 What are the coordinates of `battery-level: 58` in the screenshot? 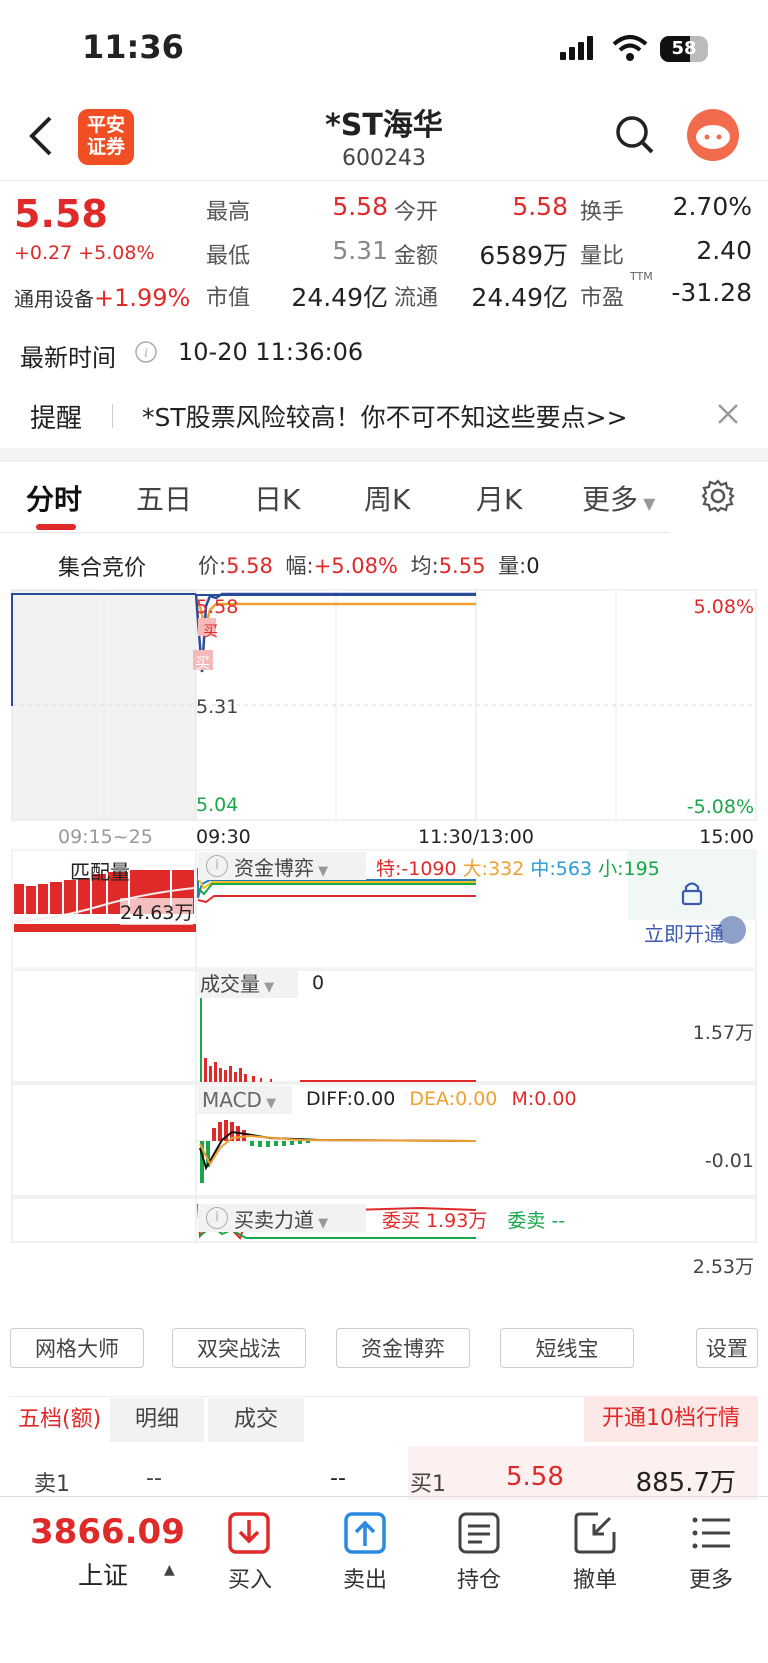 It's located at (684, 48).